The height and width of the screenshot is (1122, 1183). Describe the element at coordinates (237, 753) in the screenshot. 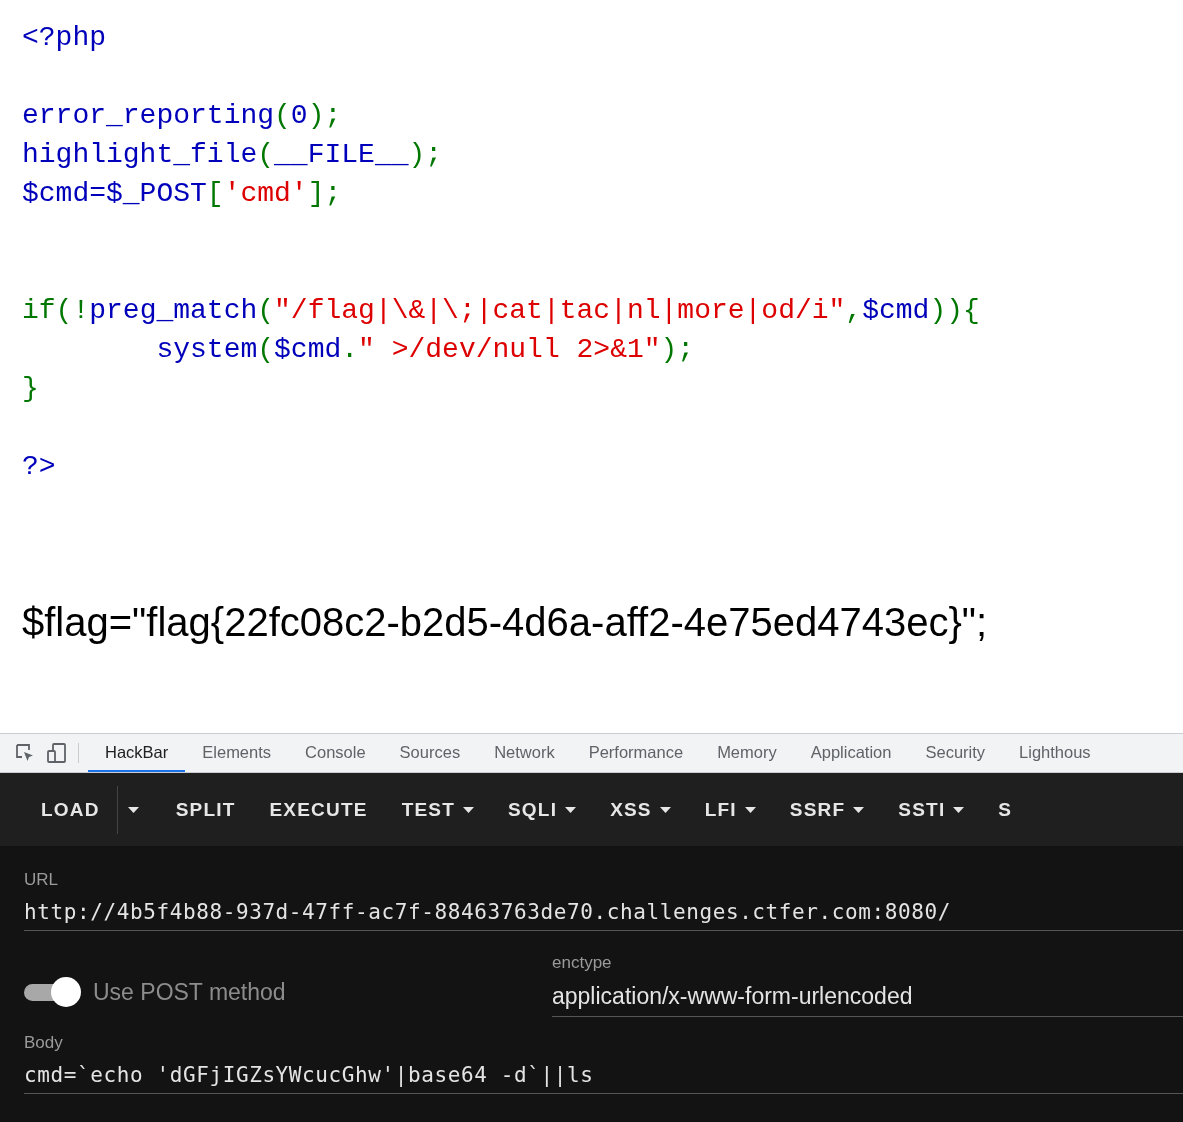

I see `devtools-tab: Elements` at that location.